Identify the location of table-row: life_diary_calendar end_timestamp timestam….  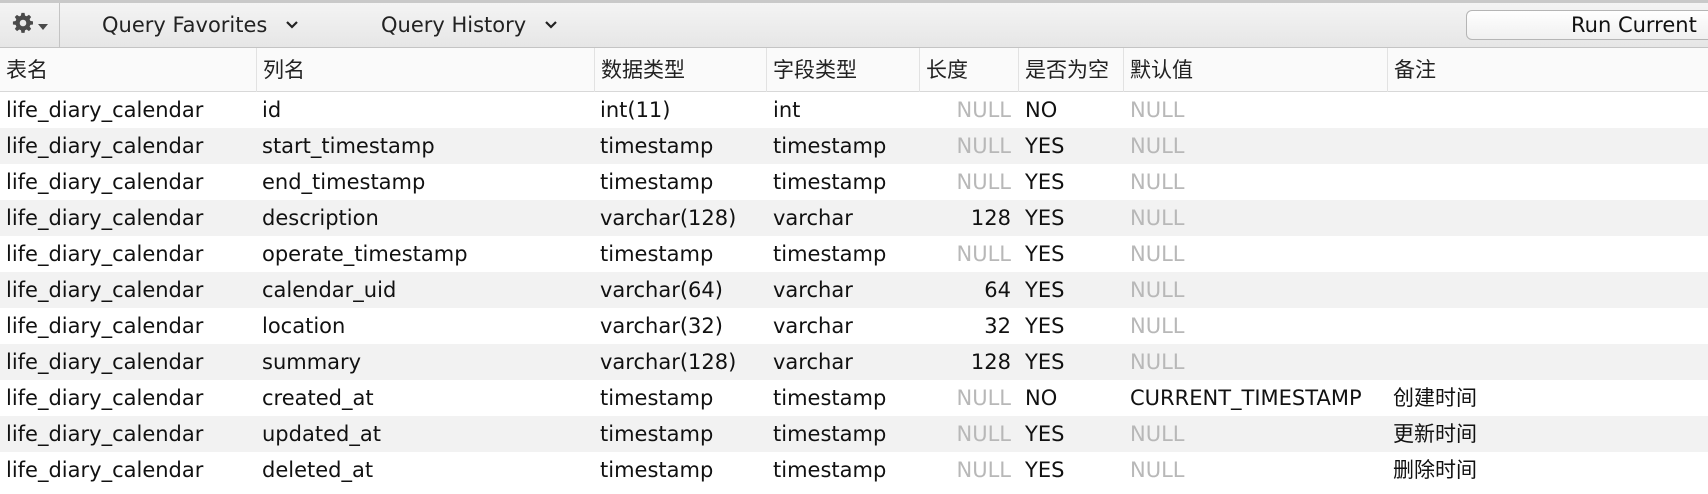
(854, 182).